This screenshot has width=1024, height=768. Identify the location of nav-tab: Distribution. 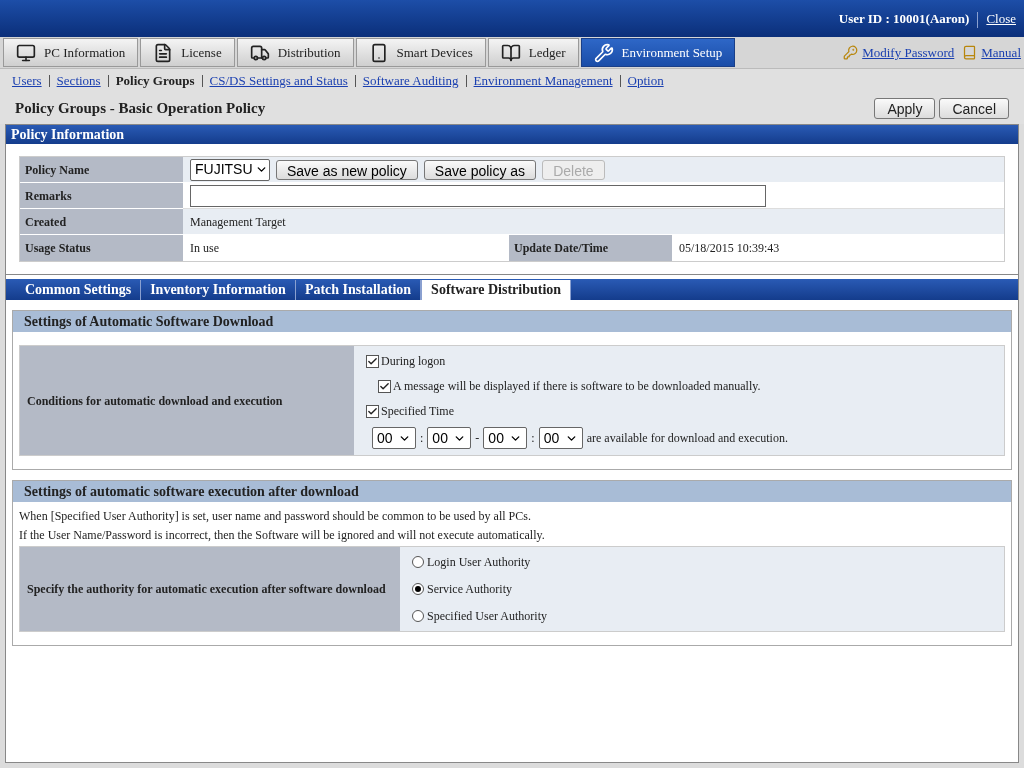
(295, 52).